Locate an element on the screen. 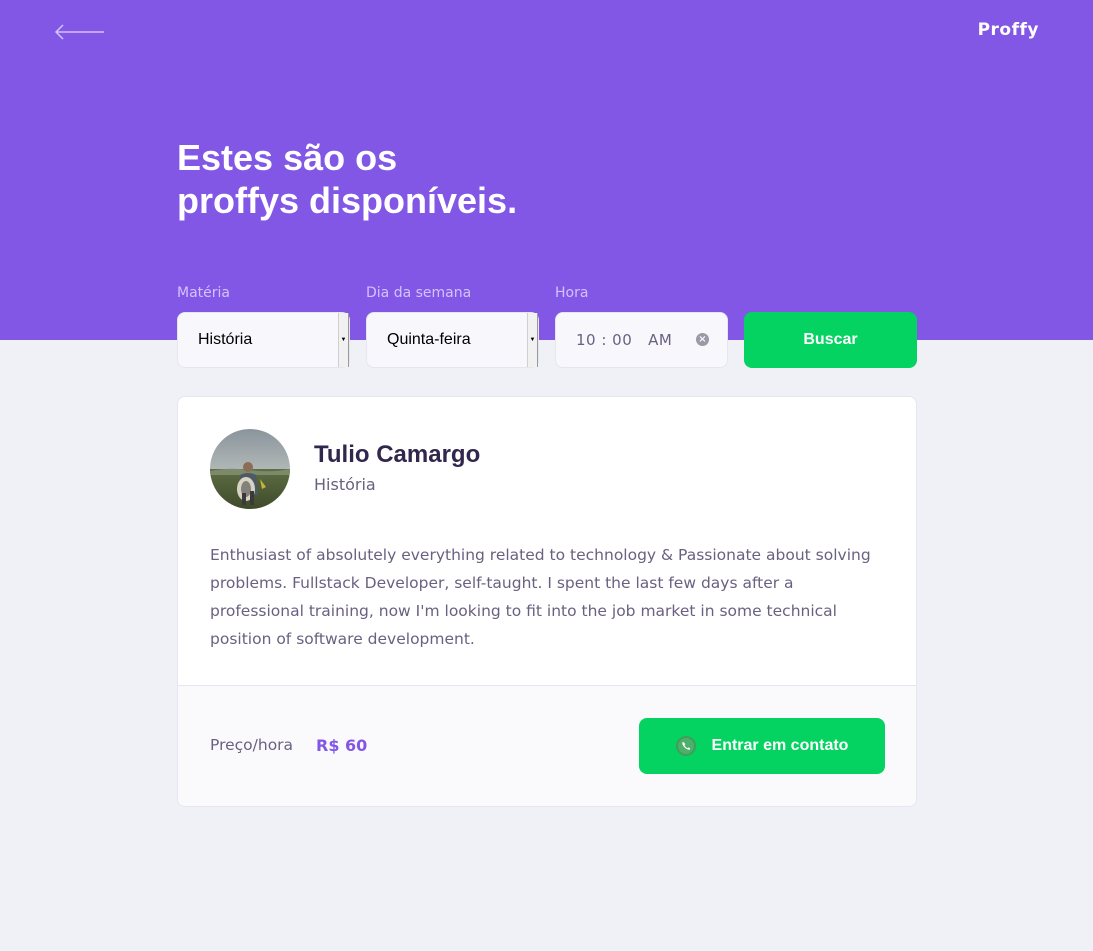 This screenshot has width=1093, height=951. search-button: Buscar is located at coordinates (830, 340).